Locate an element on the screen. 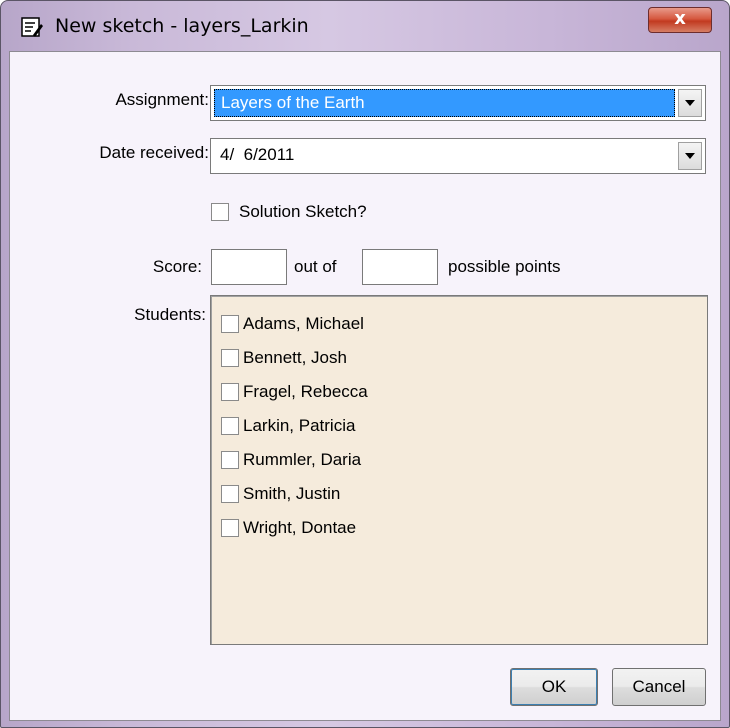 This screenshot has width=730, height=728. student-item: Fragel, Rebecca is located at coordinates (294, 392).